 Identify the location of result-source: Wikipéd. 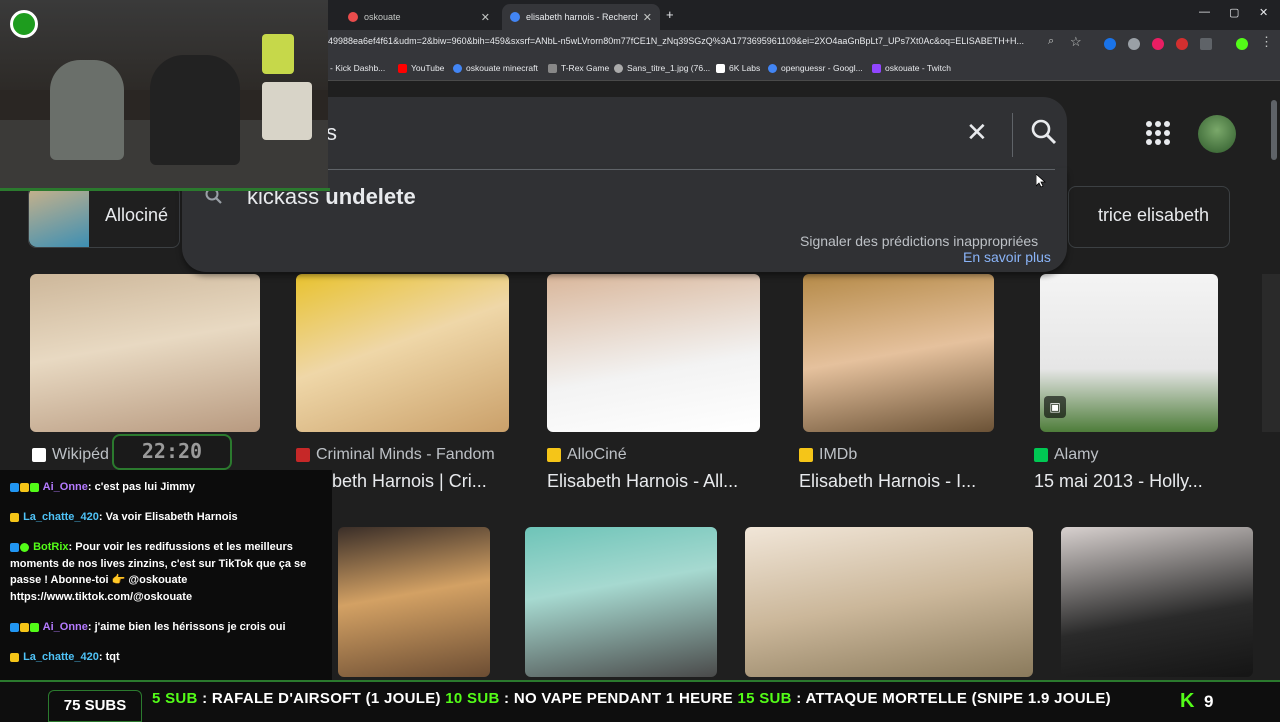
(70, 455).